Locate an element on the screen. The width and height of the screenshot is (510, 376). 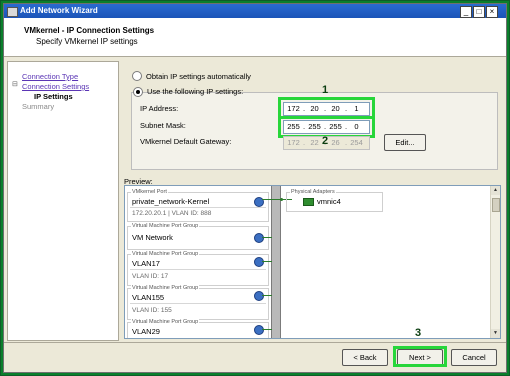
wizard-footer: < Back Next > 3 Cancel is located at coordinates (255, 350).